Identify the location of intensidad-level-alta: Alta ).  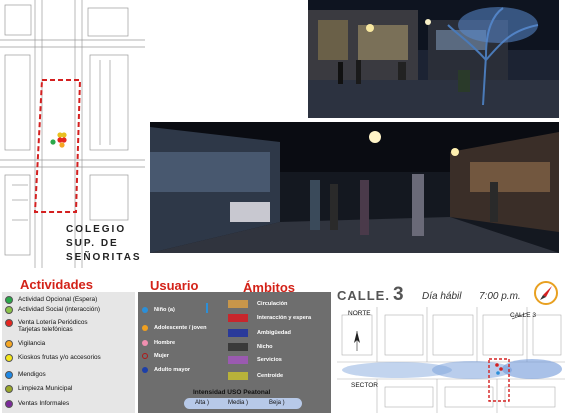
(202, 403).